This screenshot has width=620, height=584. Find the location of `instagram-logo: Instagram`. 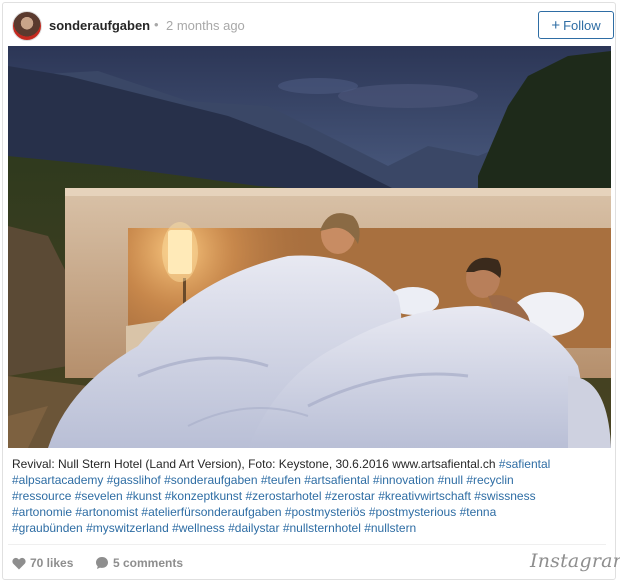

instagram-logo: Instagram is located at coordinates (575, 561).